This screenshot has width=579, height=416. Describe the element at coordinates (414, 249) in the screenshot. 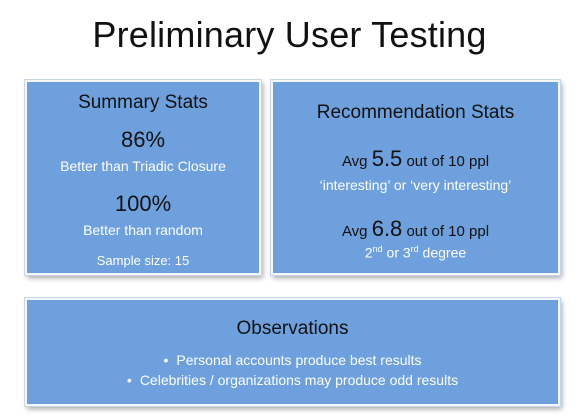

I see `degree-sub-b-sup: rd` at that location.